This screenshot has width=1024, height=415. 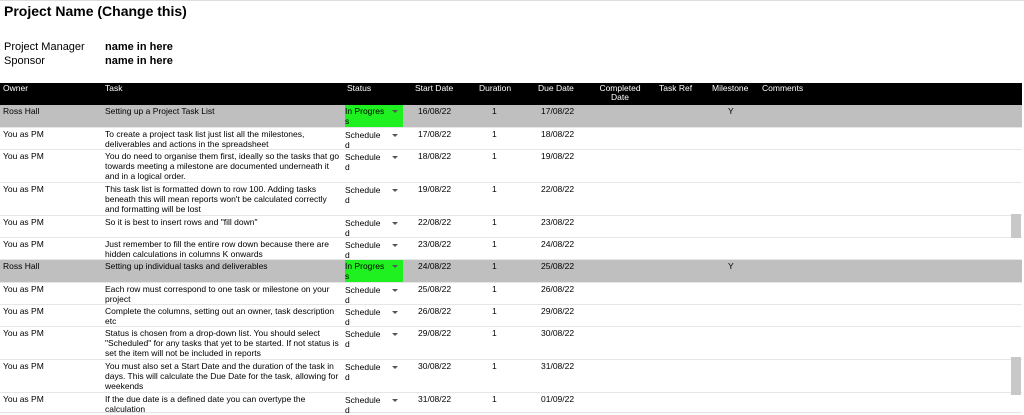 I want to click on sponsor-value: name in here, so click(x=139, y=61).